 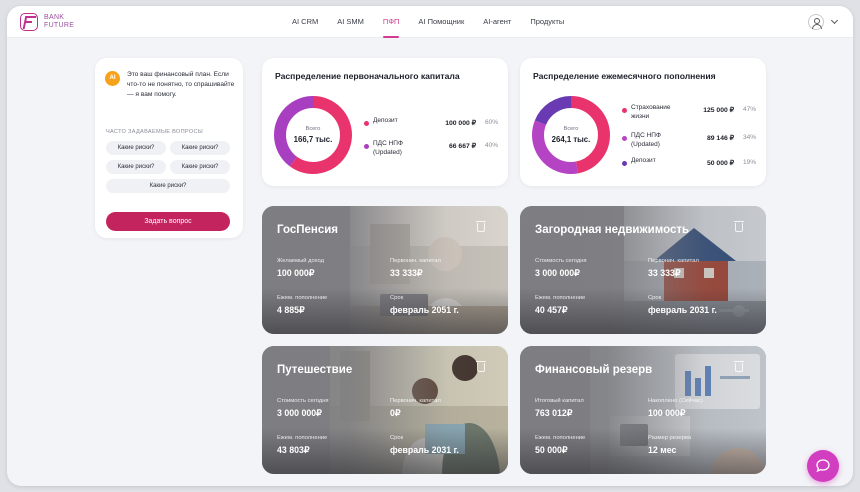 I want to click on legend-name: Страхование жизни, so click(x=651, y=112).